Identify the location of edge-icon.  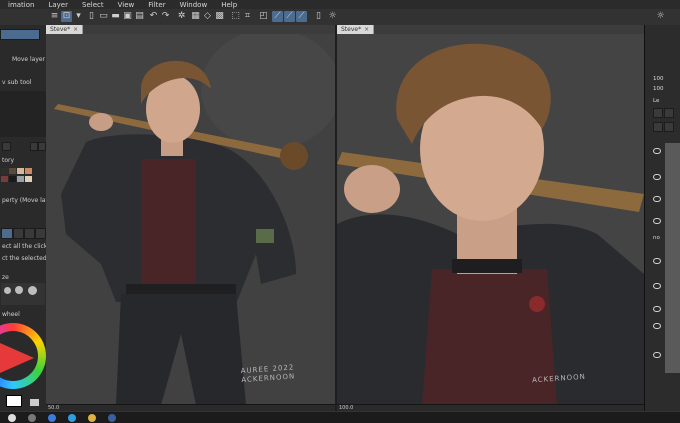
(72, 418).